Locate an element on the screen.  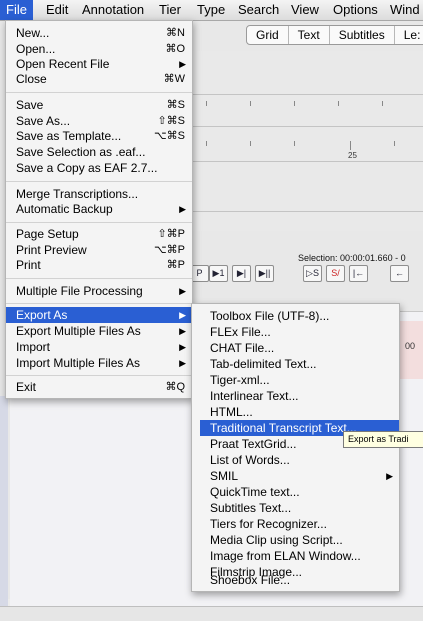
menu-item-close: Close ⌘W is located at coordinates (99, 79).